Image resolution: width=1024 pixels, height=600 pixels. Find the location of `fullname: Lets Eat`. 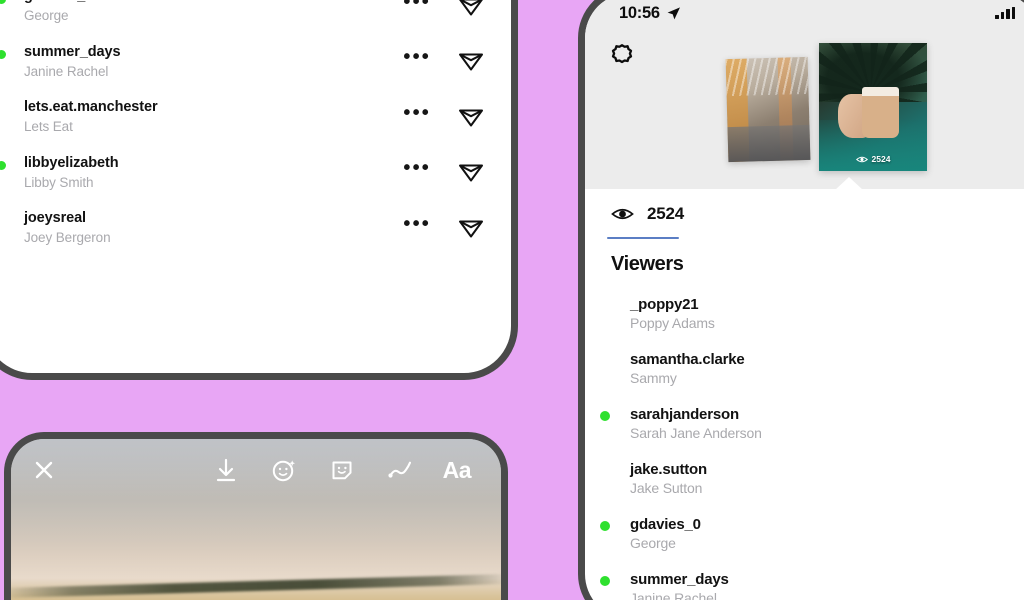

fullname: Lets Eat is located at coordinates (48, 127).